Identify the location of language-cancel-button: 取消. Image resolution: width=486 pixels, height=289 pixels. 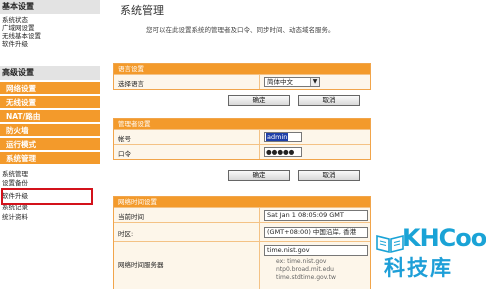
(329, 100).